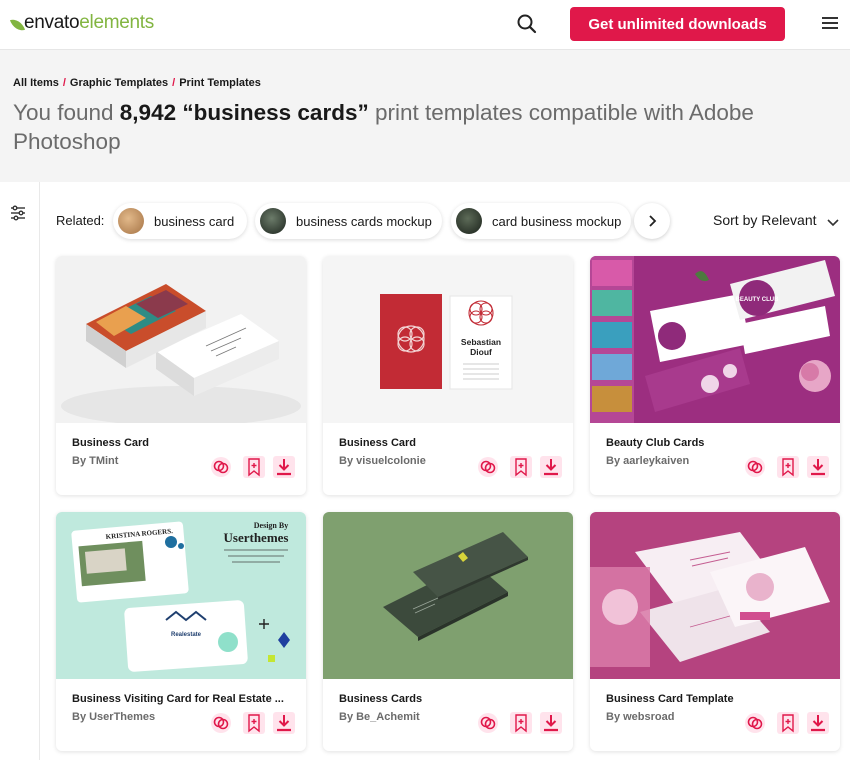 This screenshot has height=760, width=850. I want to click on breadcrumb-all-items: All Items, so click(36, 83).